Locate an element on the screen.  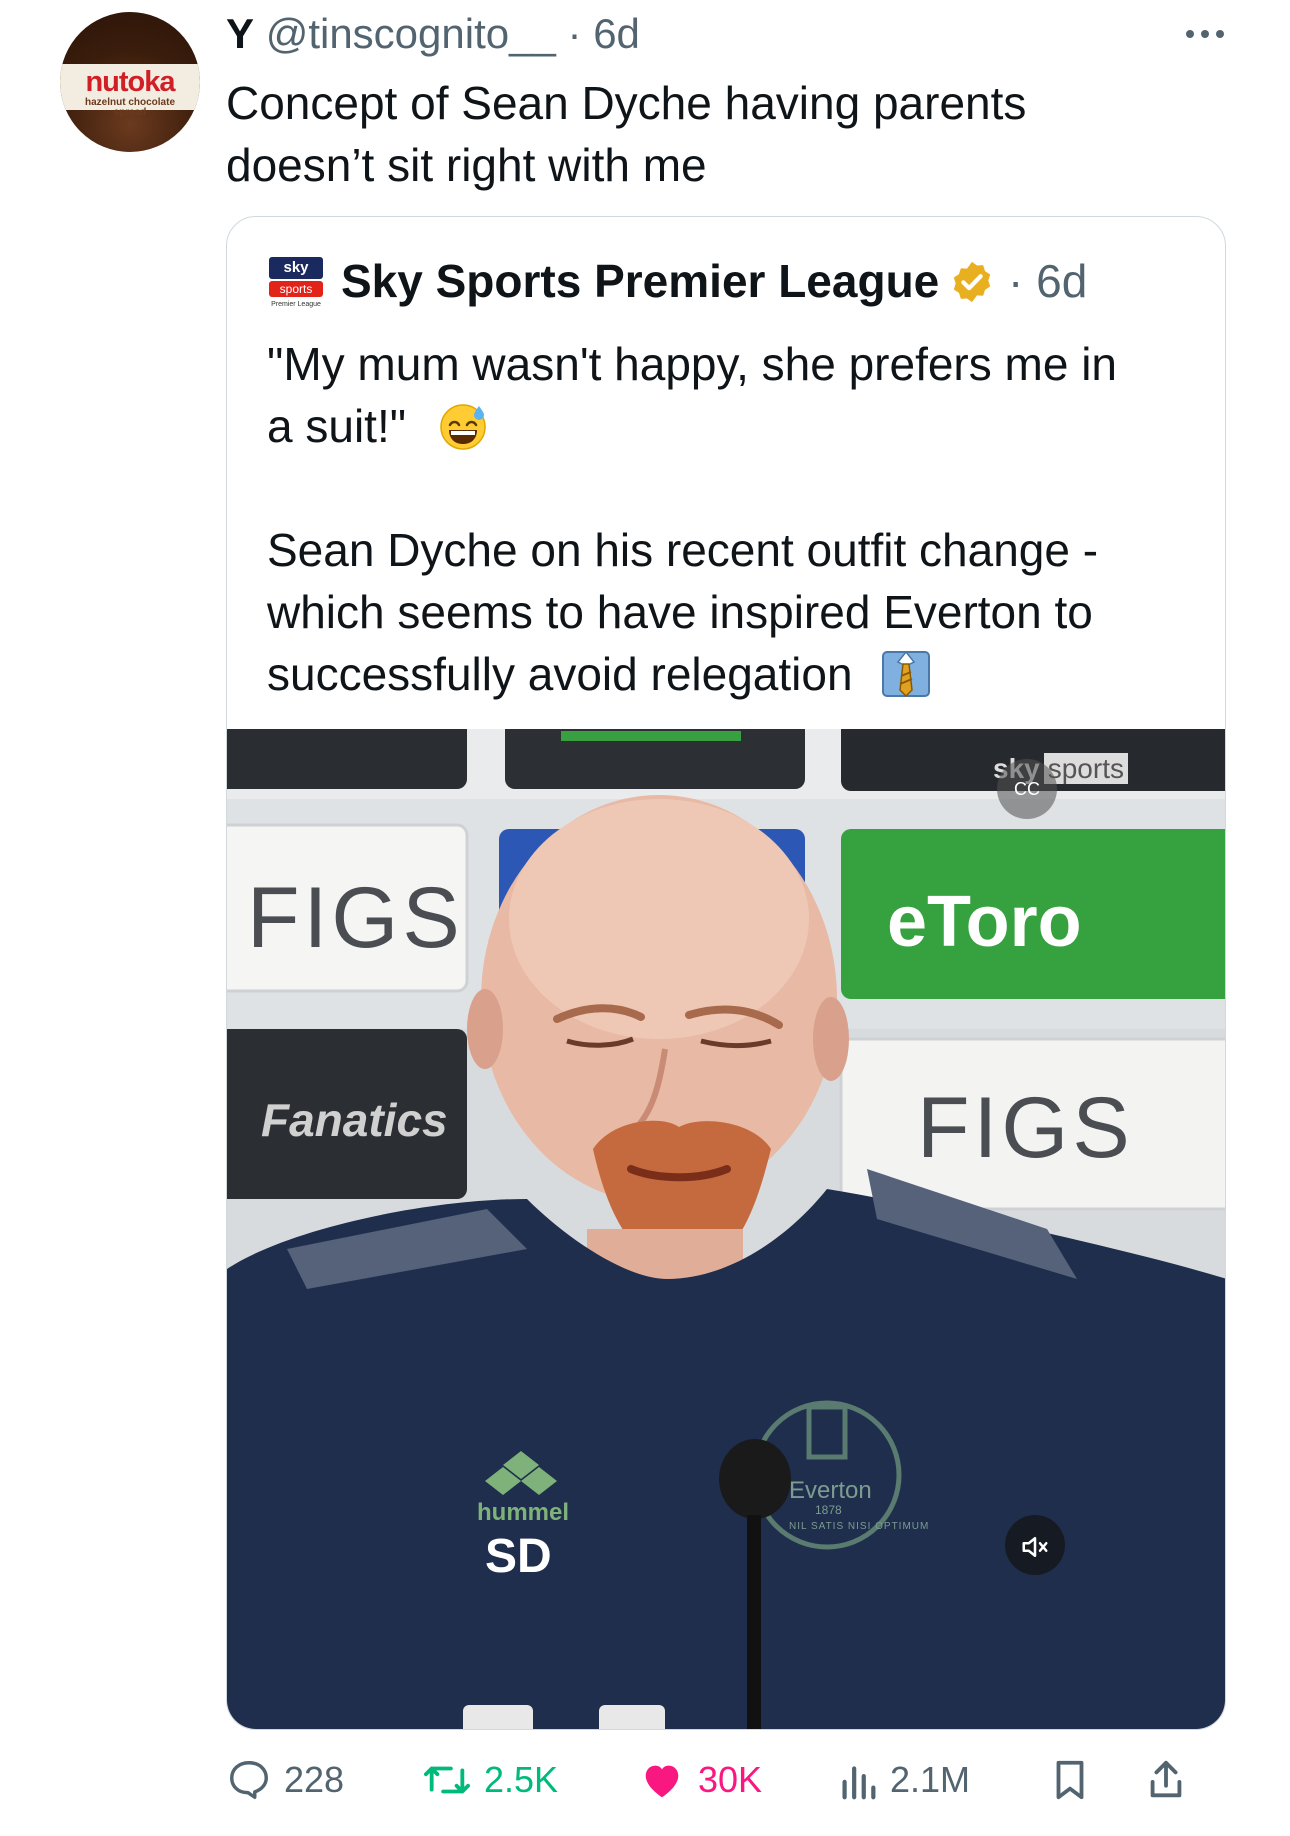
bookmark-button is located at coordinates (1070, 1780).